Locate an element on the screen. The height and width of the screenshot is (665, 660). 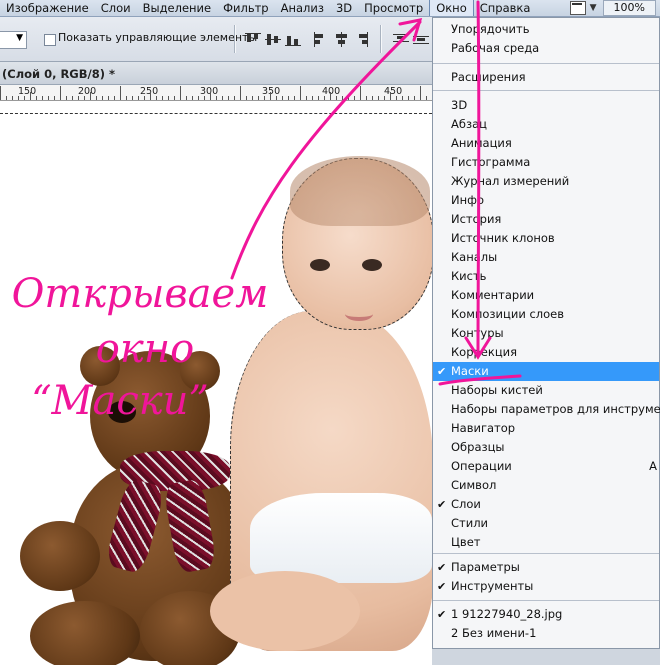
align-vertical-center-icon is located at coordinates (273, 39).